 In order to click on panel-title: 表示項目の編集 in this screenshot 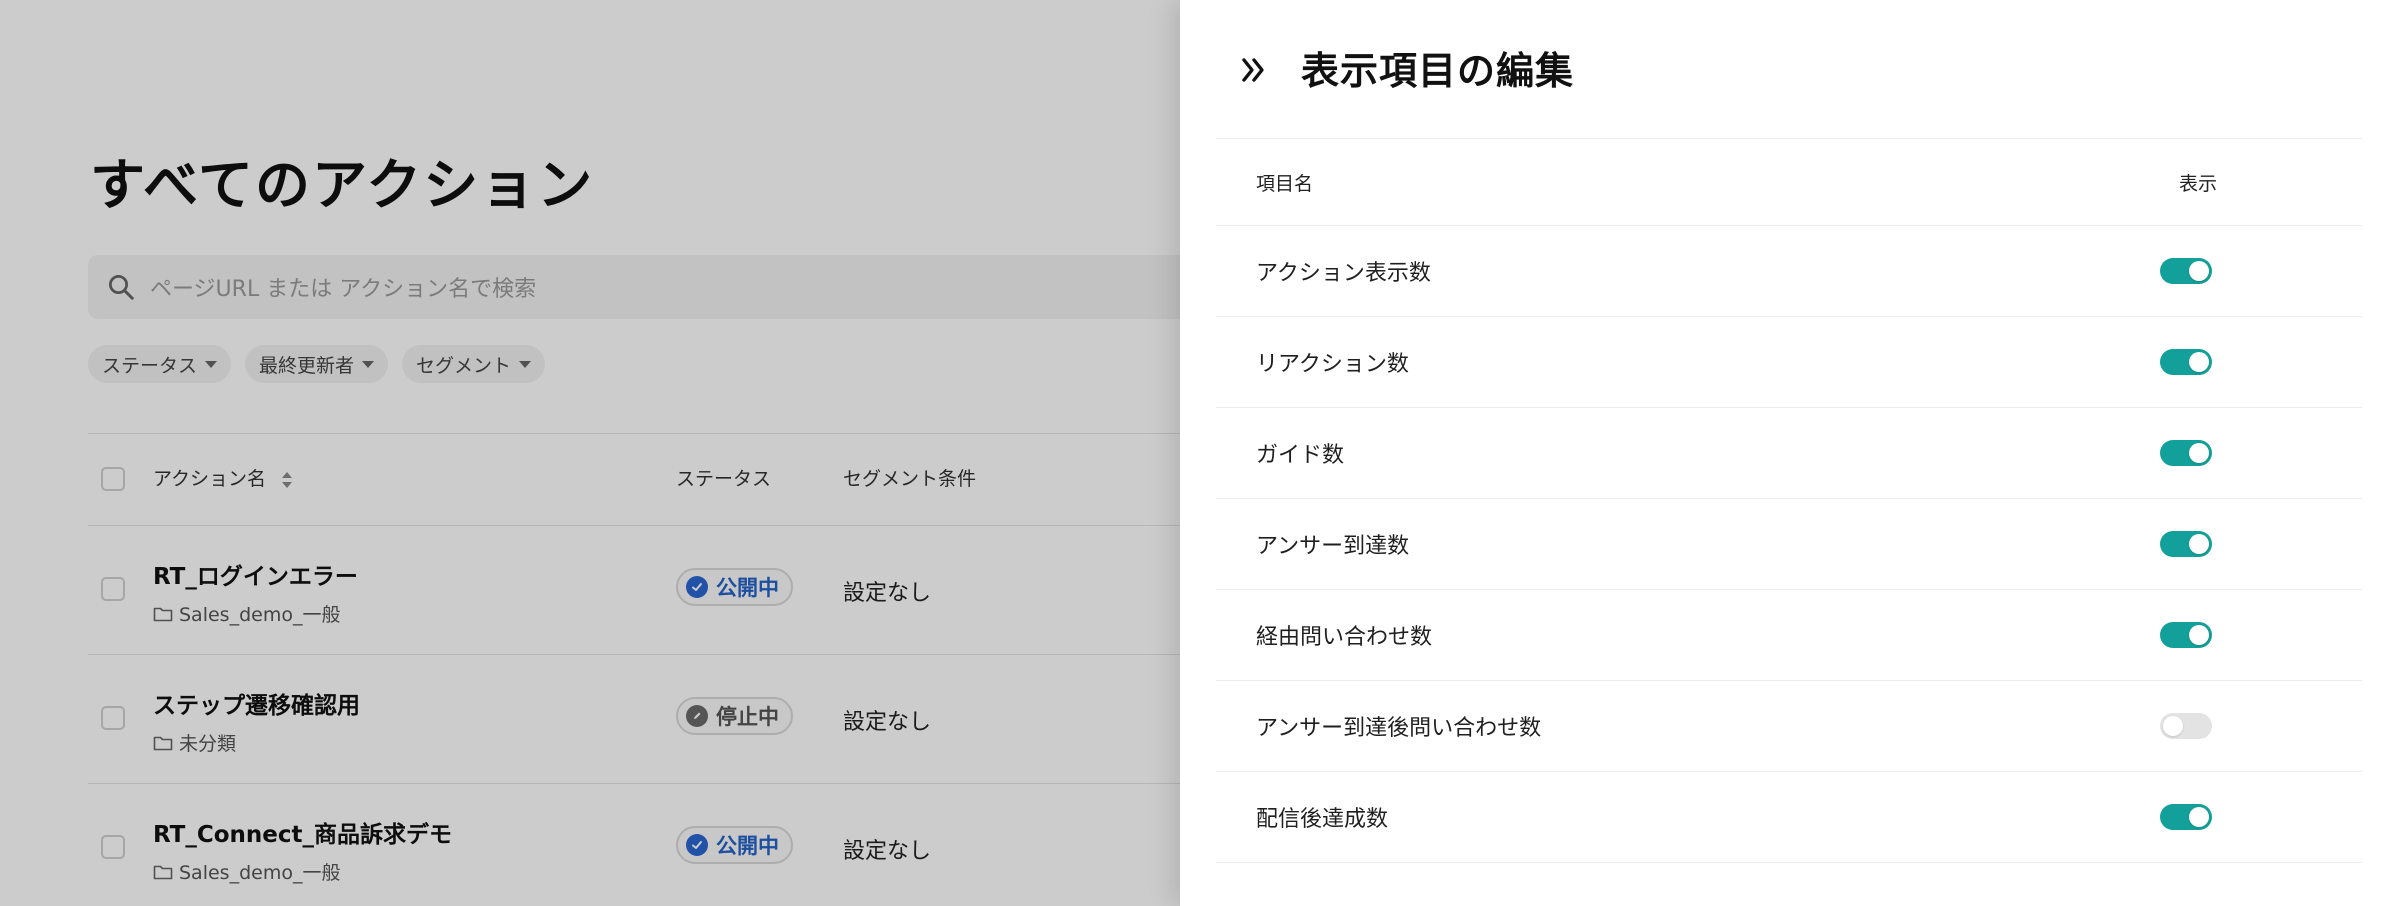, I will do `click(1438, 71)`.